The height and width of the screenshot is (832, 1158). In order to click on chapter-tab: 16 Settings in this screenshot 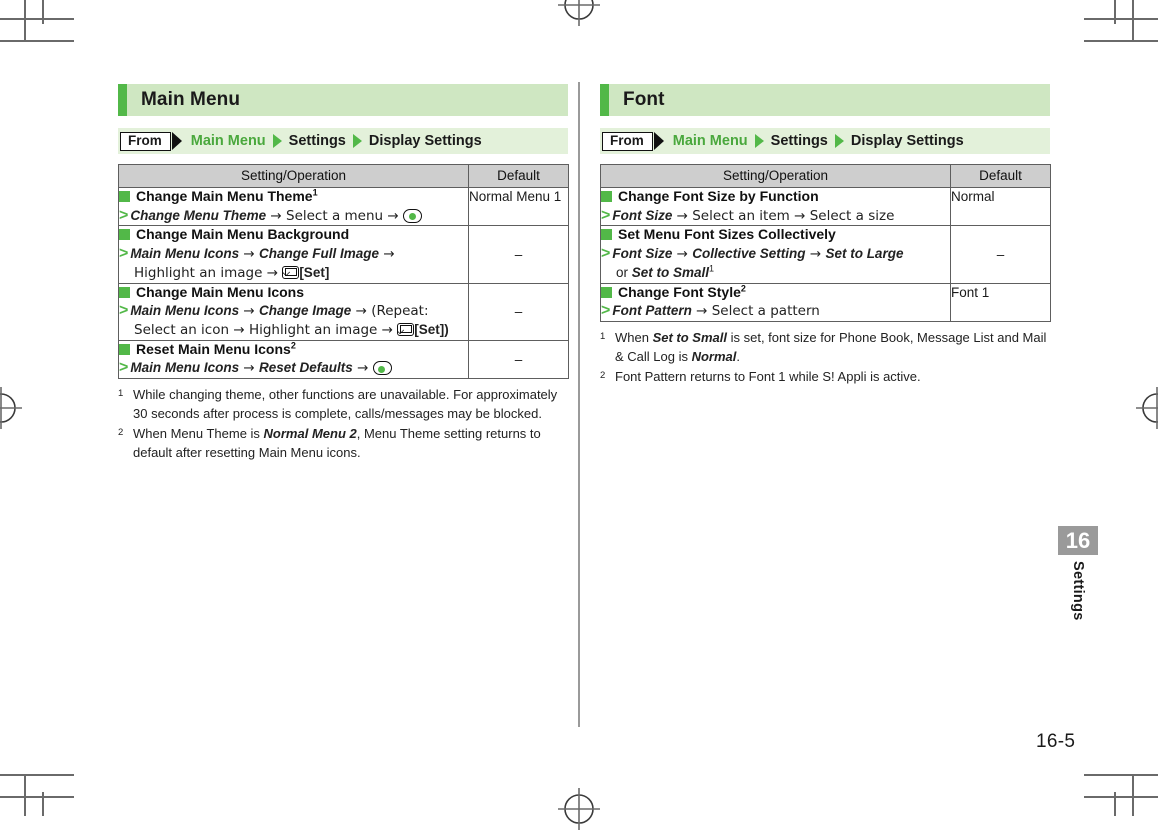, I will do `click(1078, 576)`.